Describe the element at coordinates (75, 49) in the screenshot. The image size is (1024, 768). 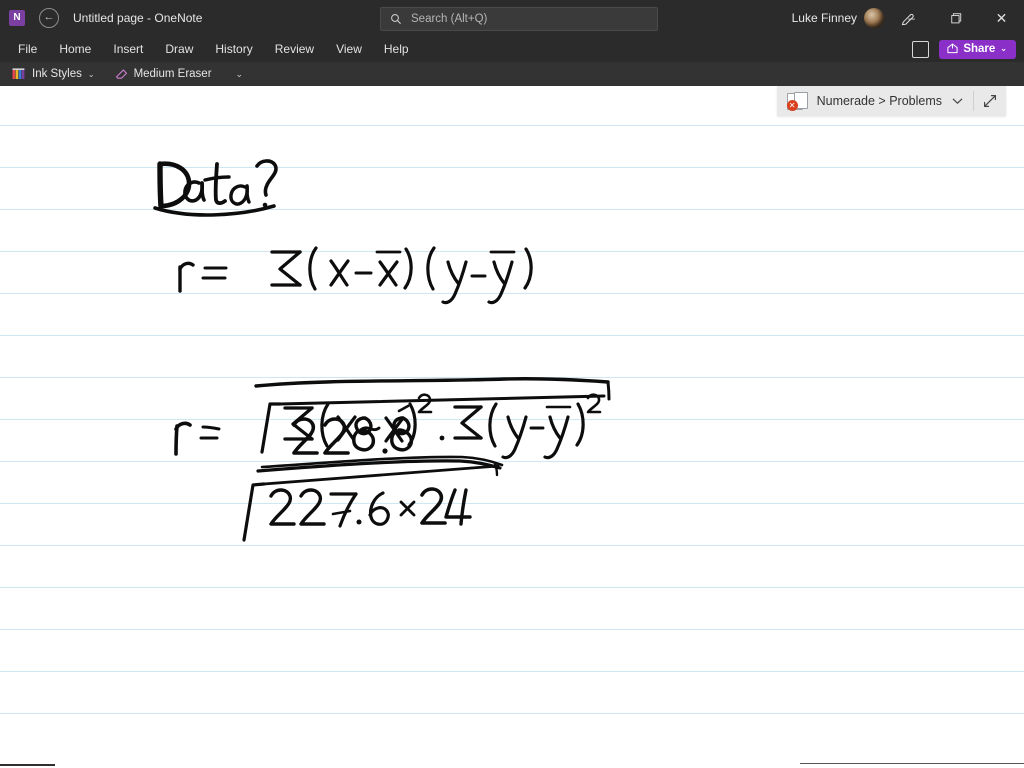
I see `menu-item-home: Home` at that location.